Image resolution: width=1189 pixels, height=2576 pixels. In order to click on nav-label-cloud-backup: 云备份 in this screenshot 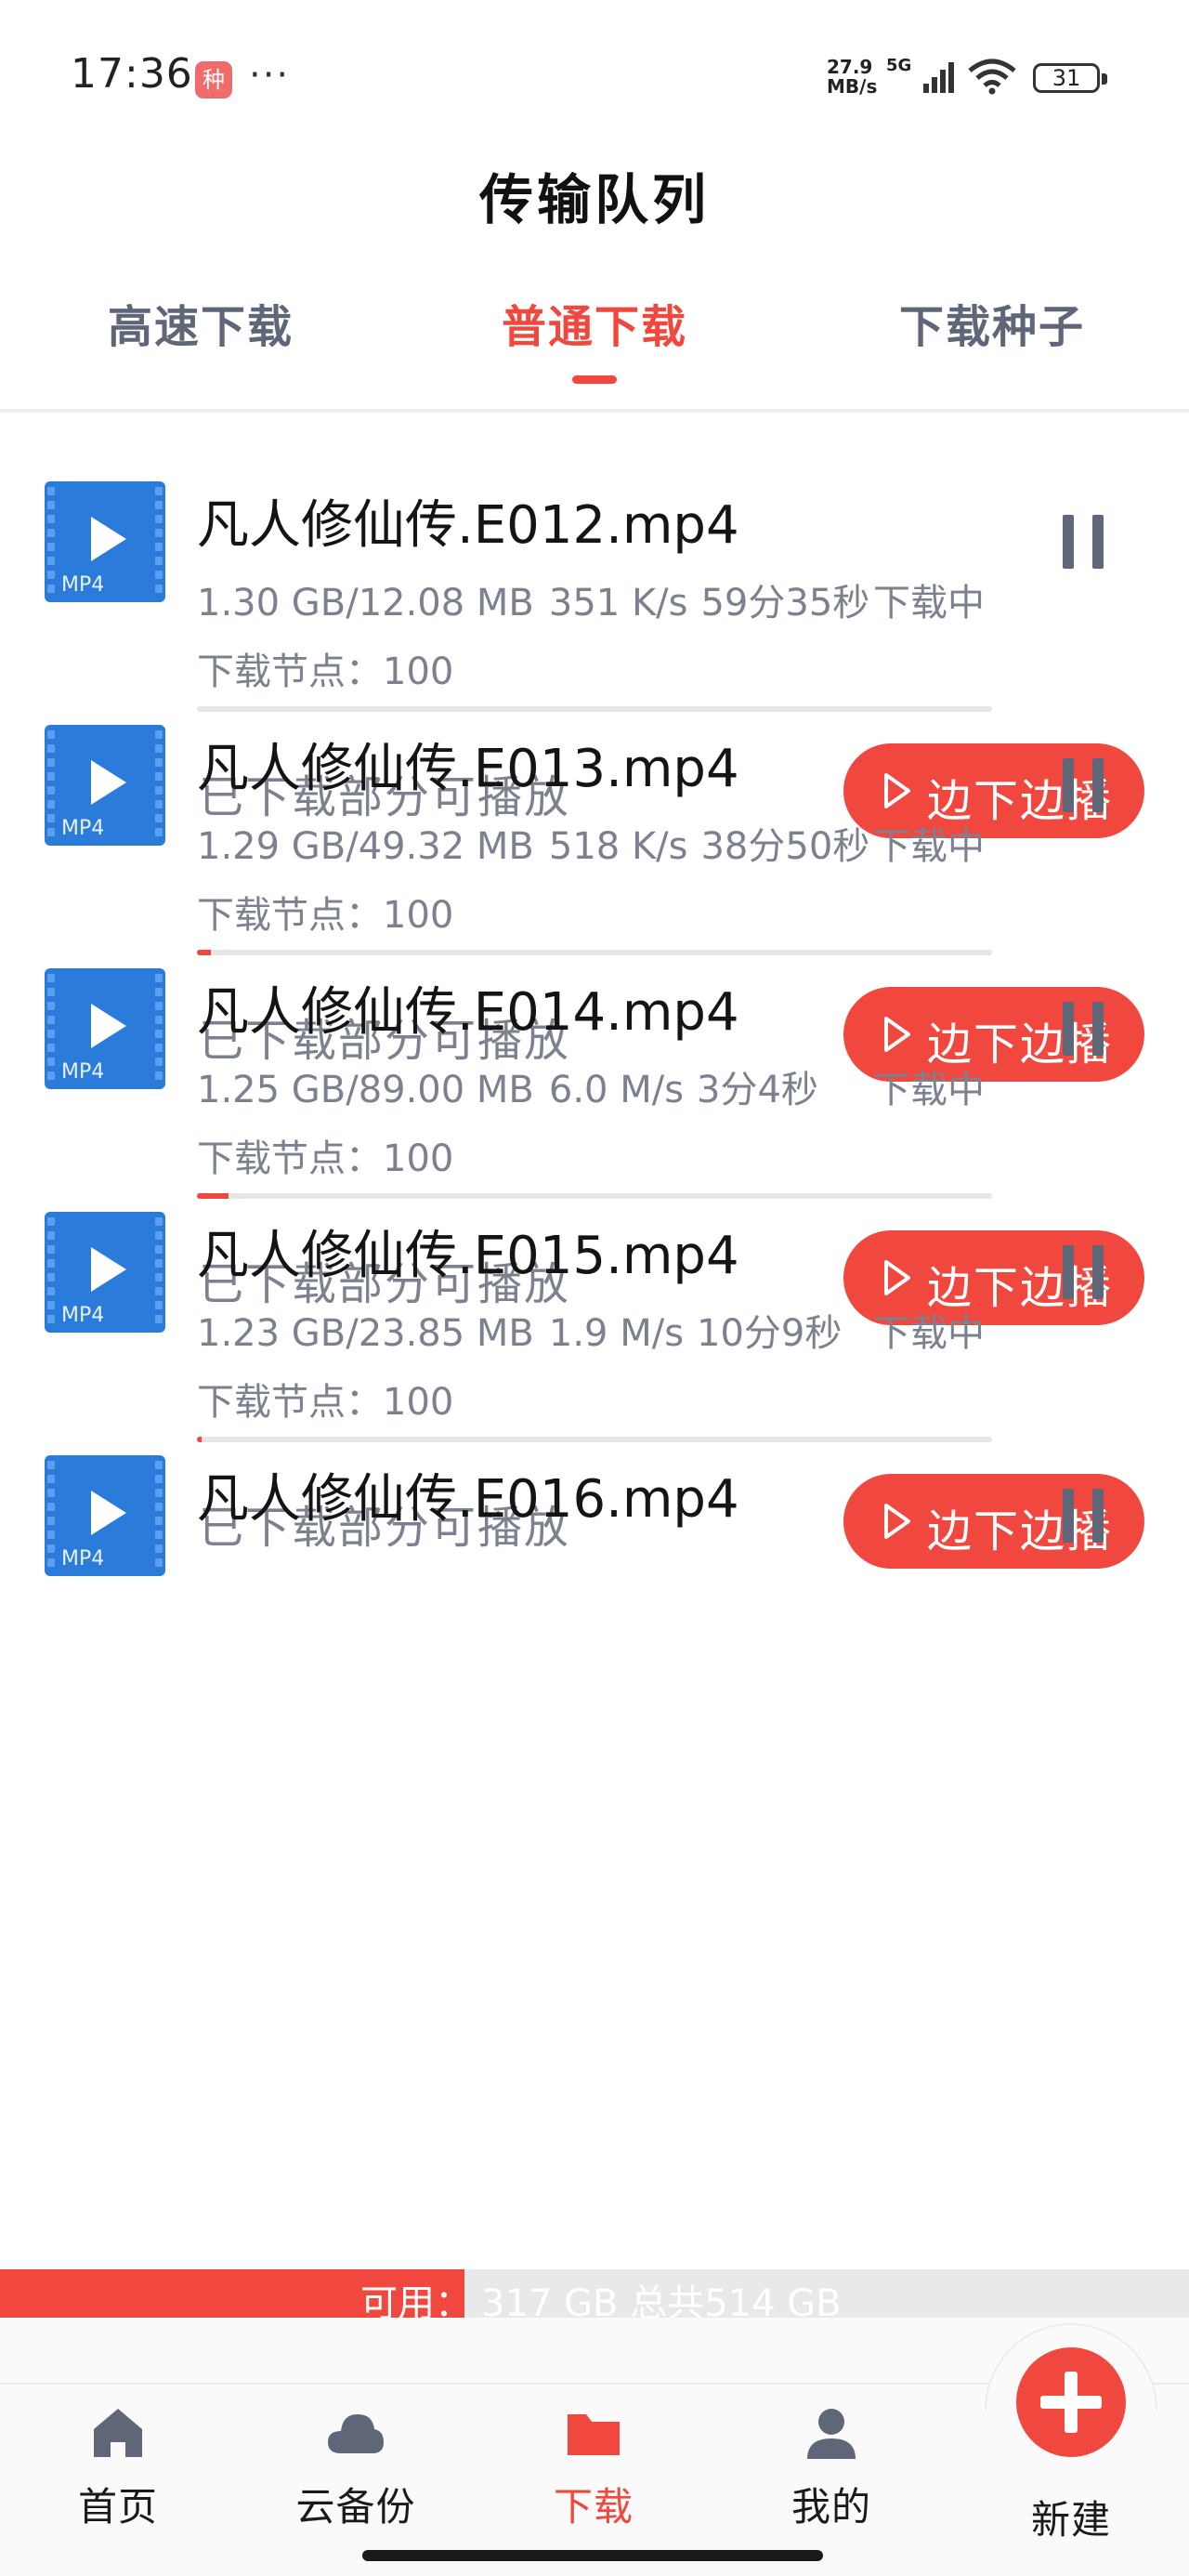, I will do `click(356, 2507)`.